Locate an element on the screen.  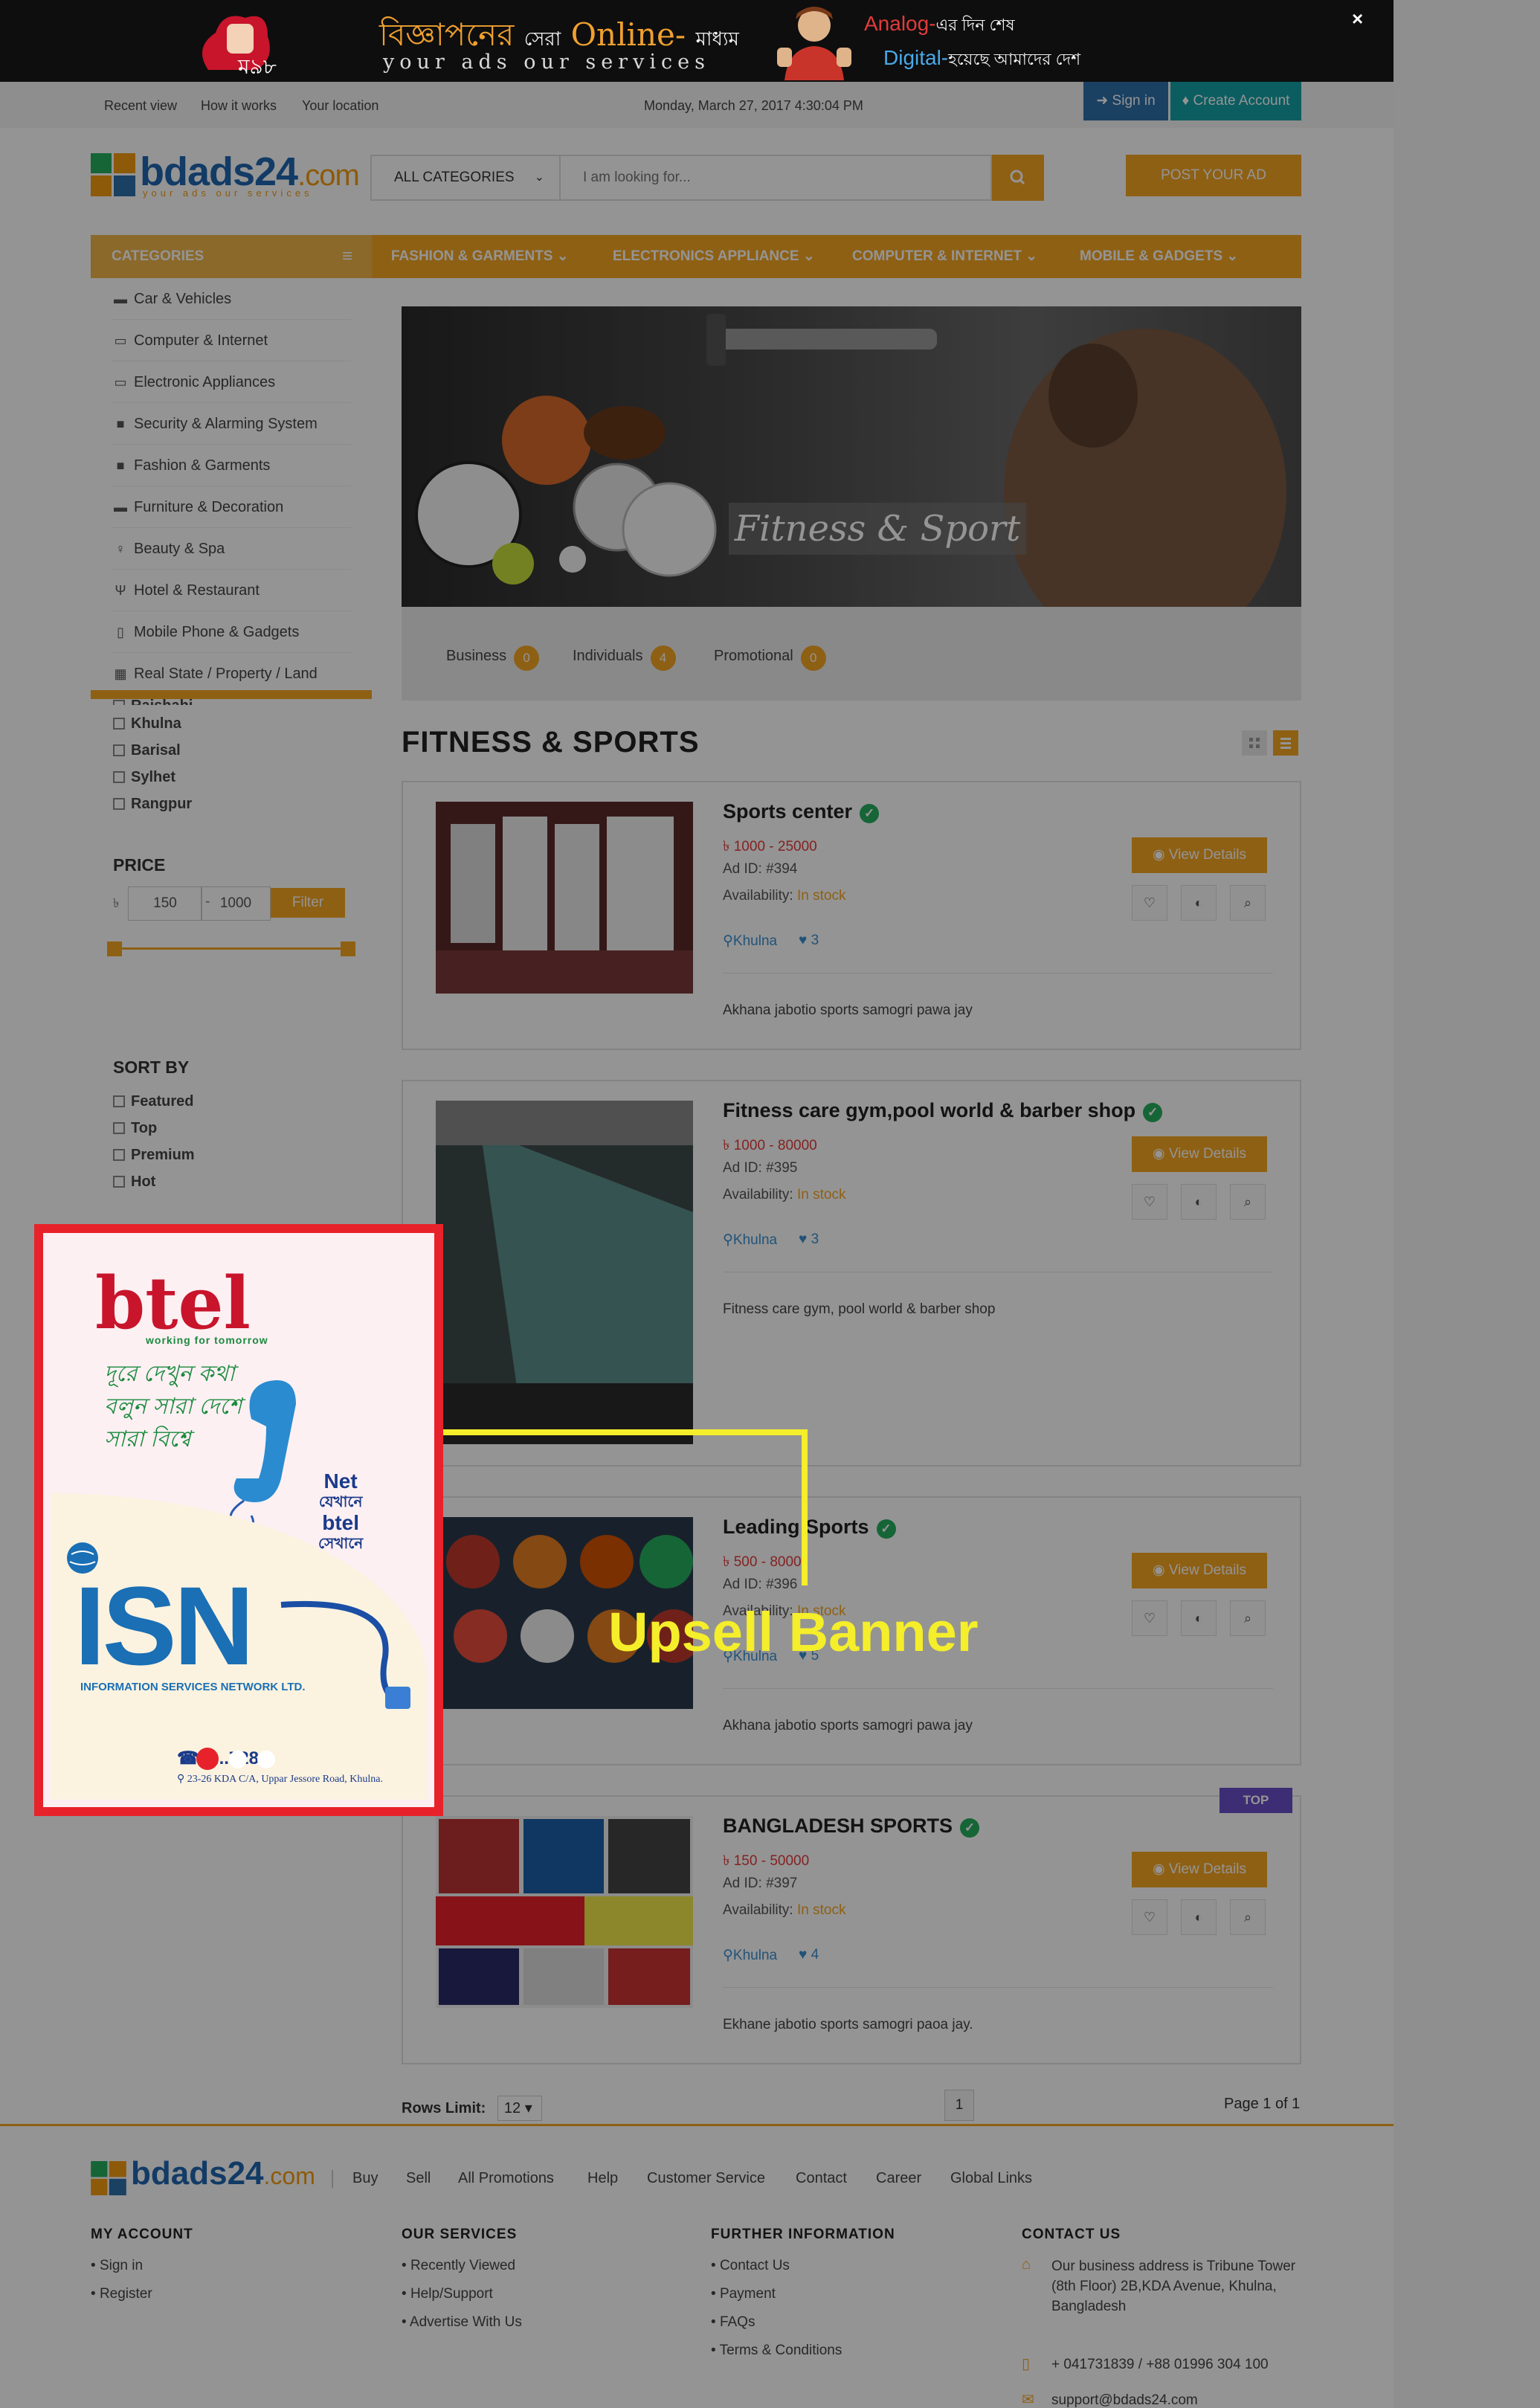
footer-sign-in-link: • Sign in is located at coordinates (117, 2266).